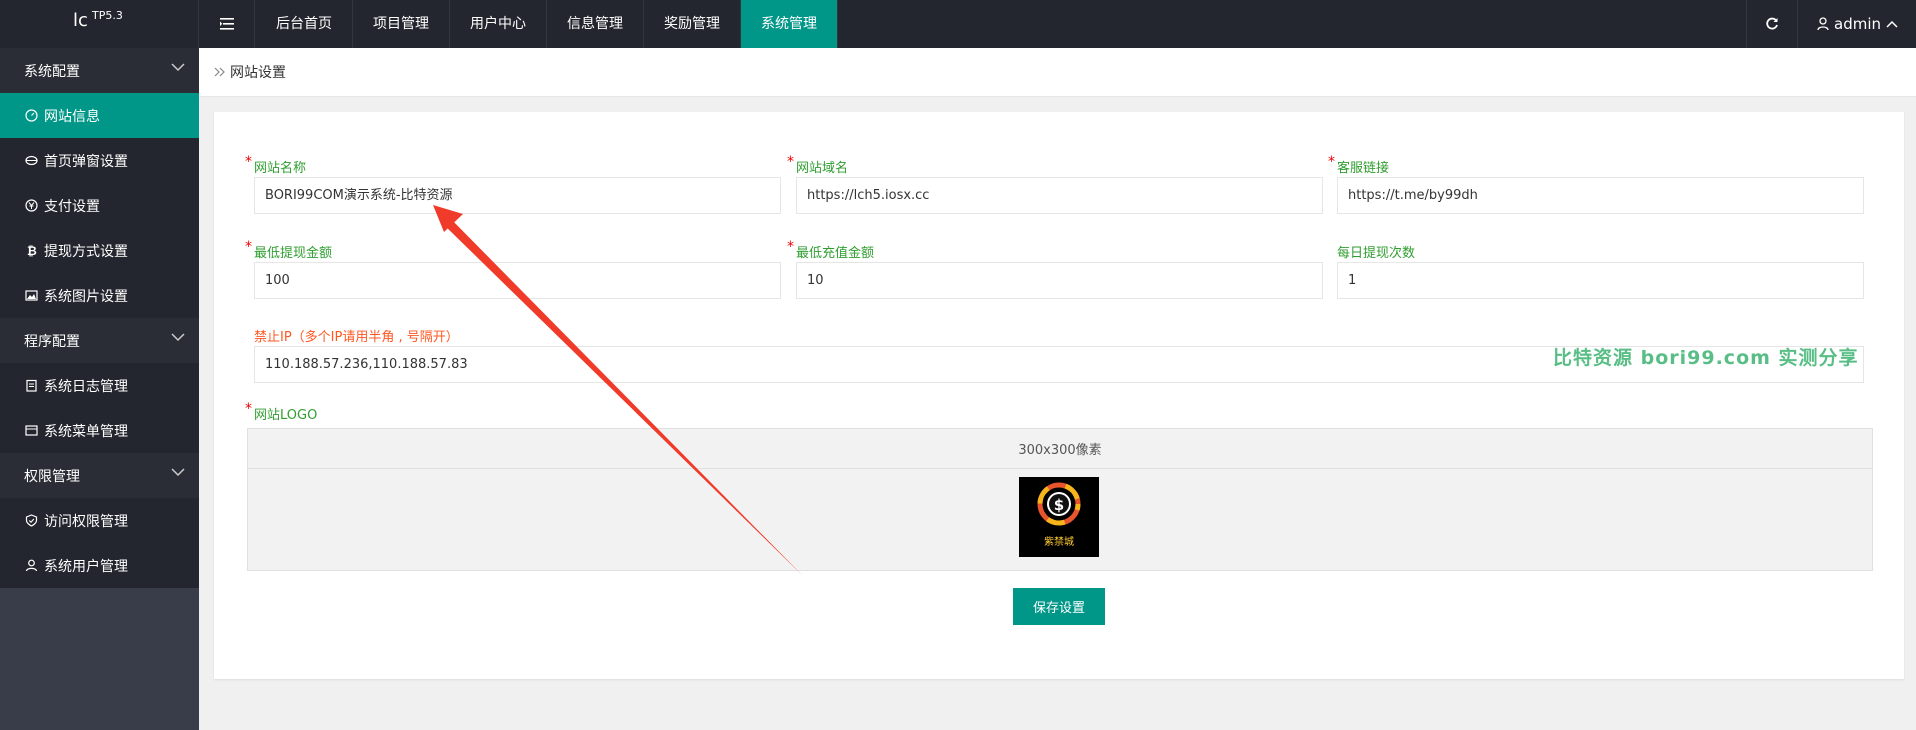 The image size is (1916, 730). I want to click on refresh-icon, so click(1772, 23).